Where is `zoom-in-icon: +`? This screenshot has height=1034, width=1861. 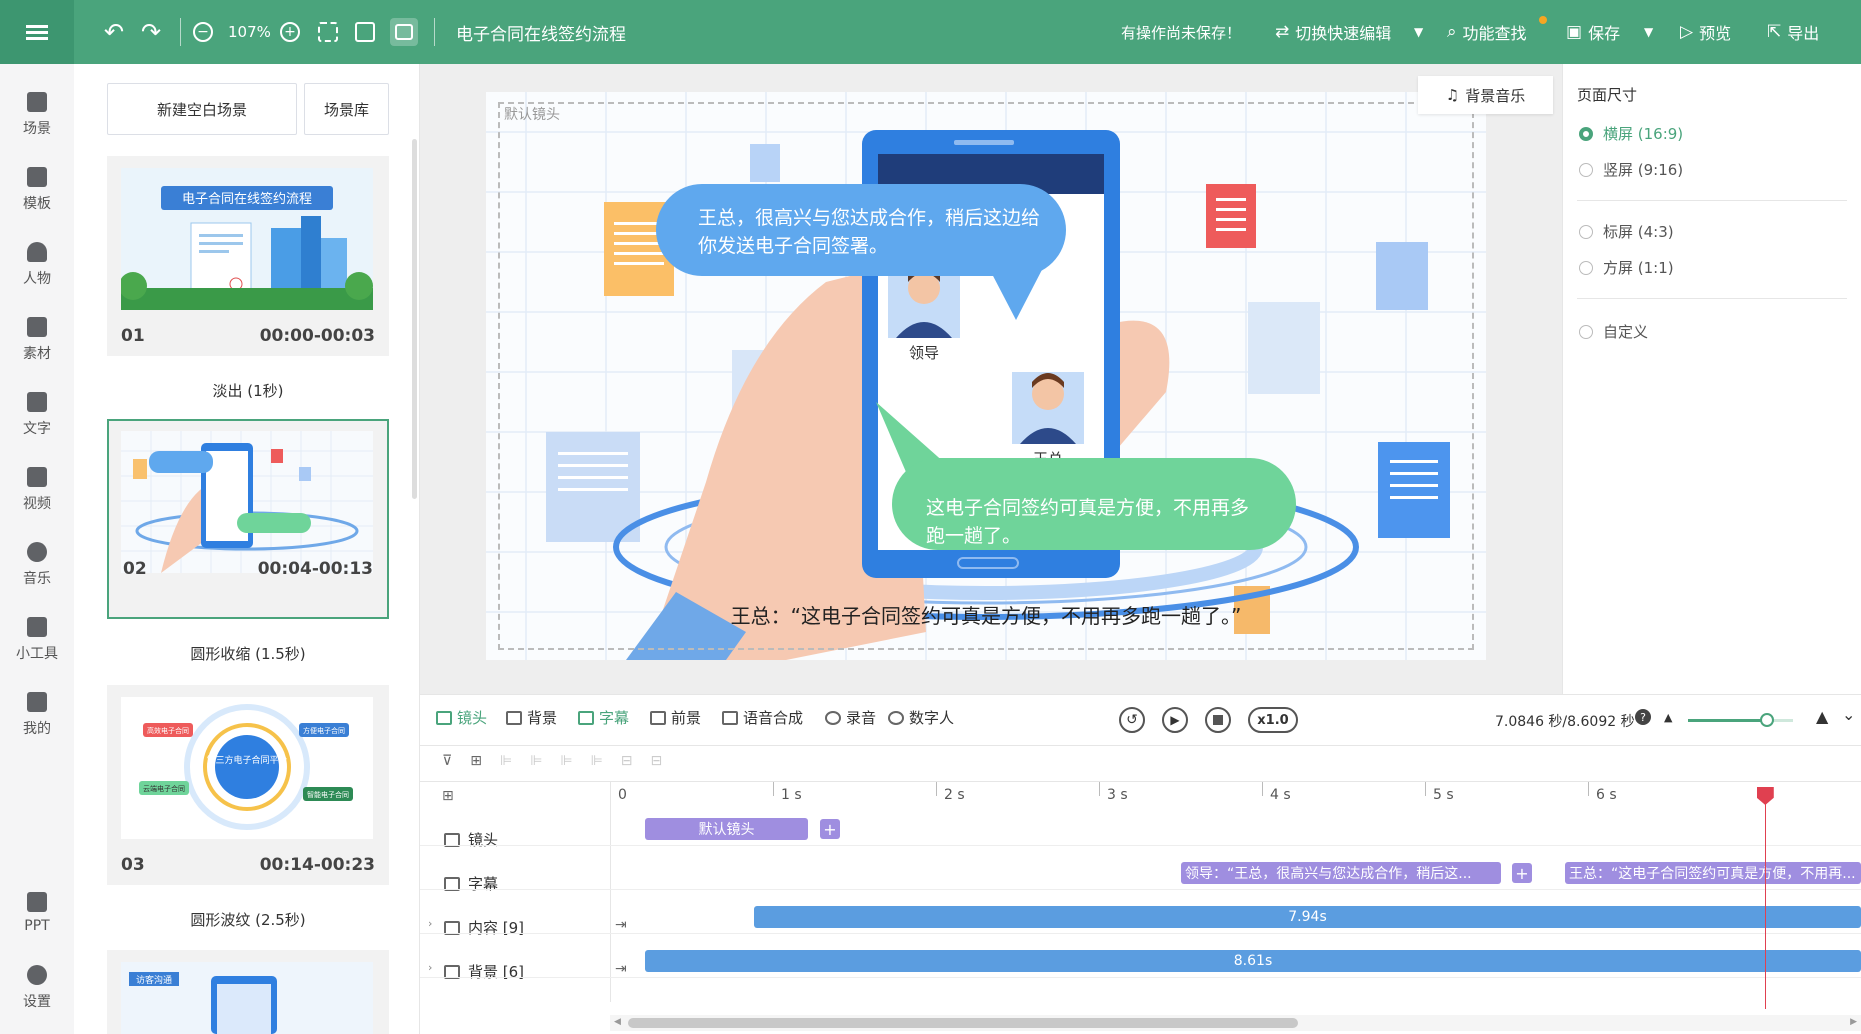 zoom-in-icon: + is located at coordinates (290, 32).